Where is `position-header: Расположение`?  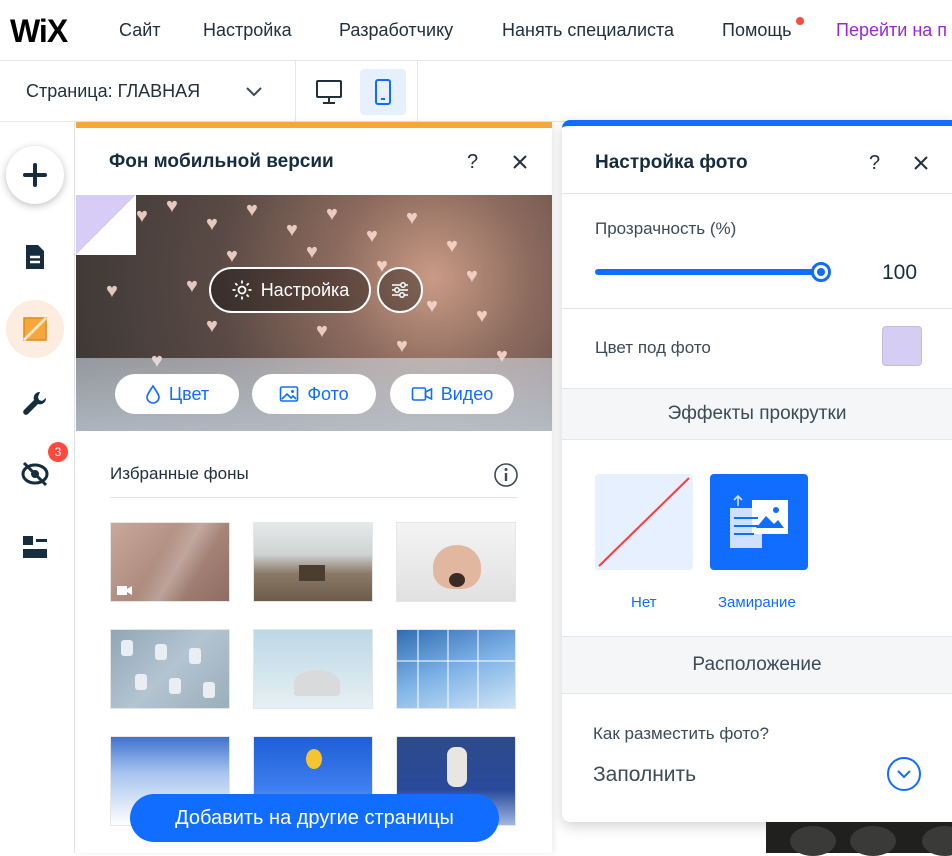
position-header: Расположение is located at coordinates (757, 665).